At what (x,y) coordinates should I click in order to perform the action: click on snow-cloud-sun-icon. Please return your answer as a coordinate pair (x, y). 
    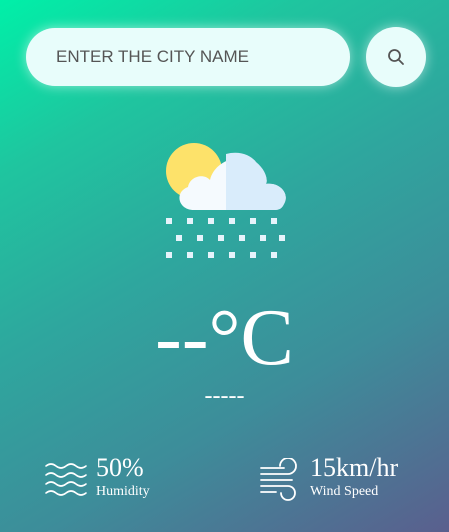
    Looking at the image, I should click on (226, 200).